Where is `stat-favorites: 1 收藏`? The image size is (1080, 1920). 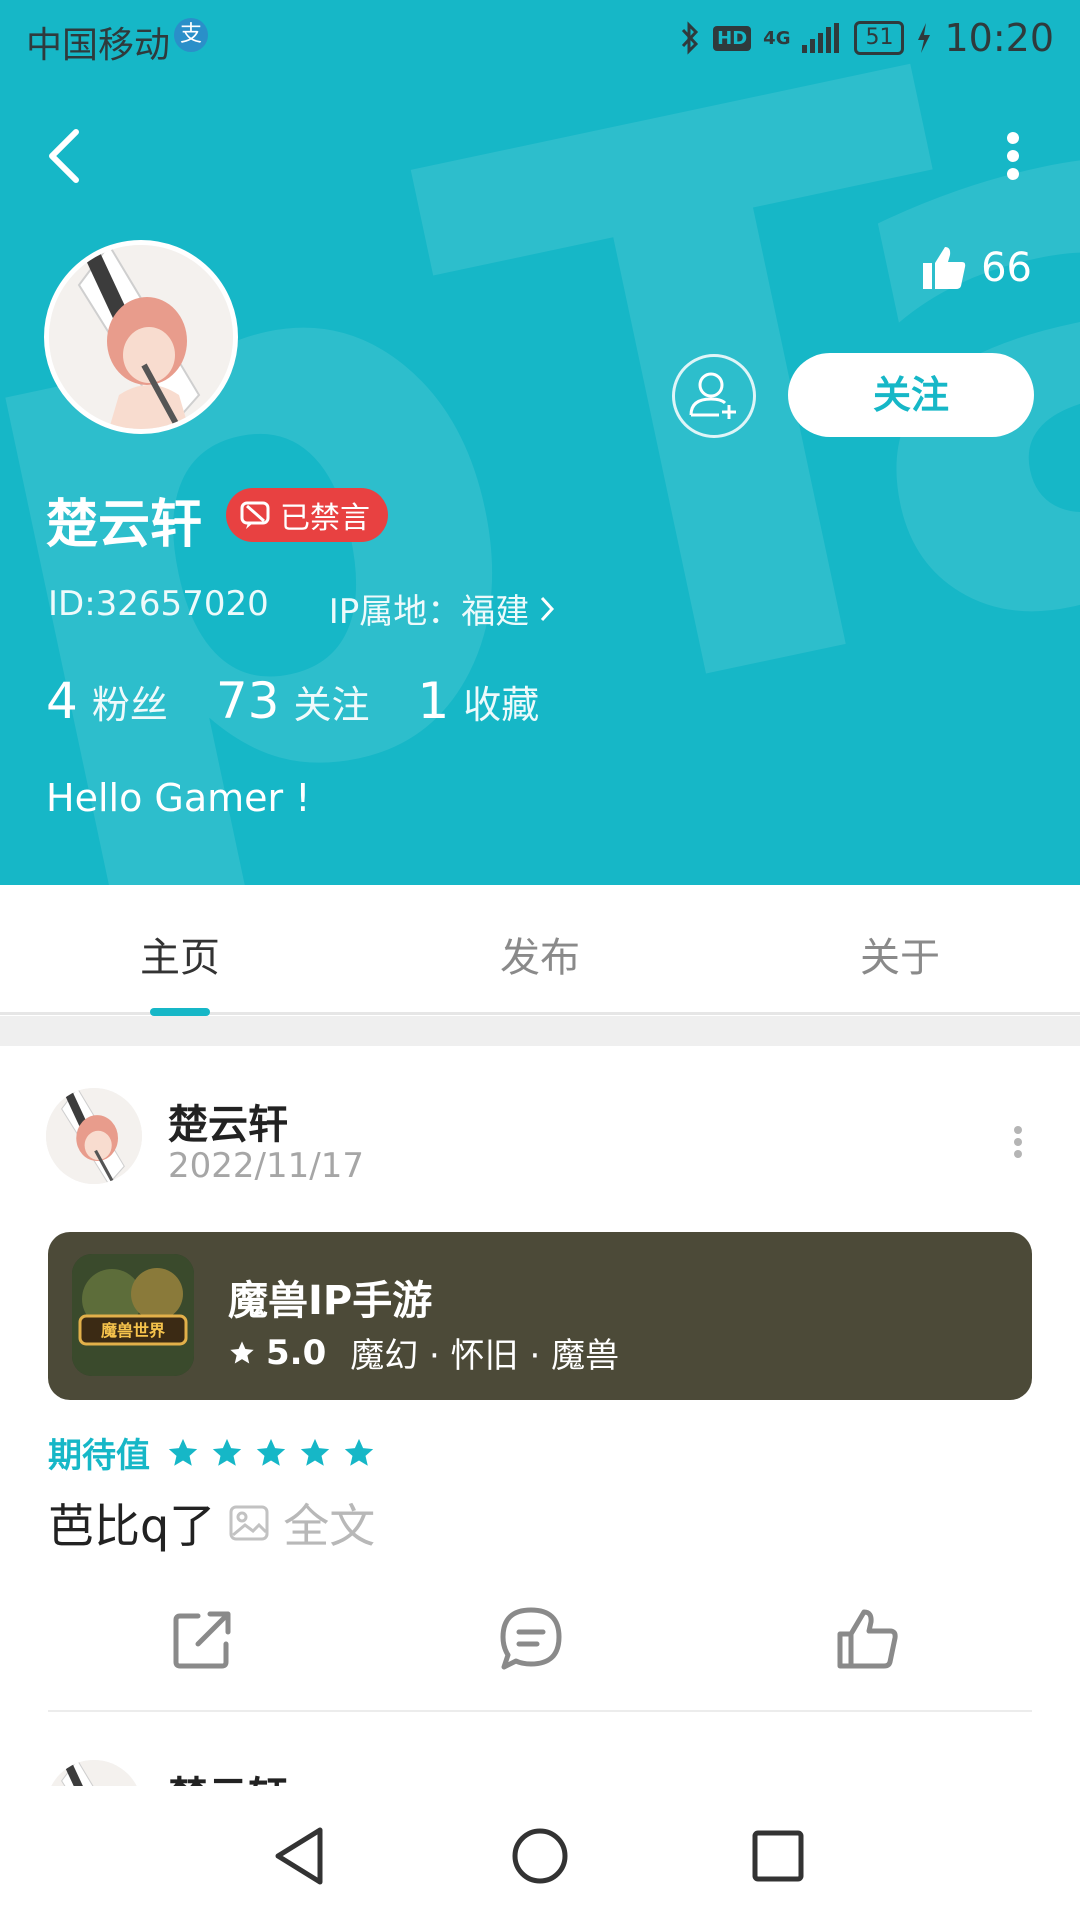 stat-favorites: 1 收藏 is located at coordinates (478, 701).